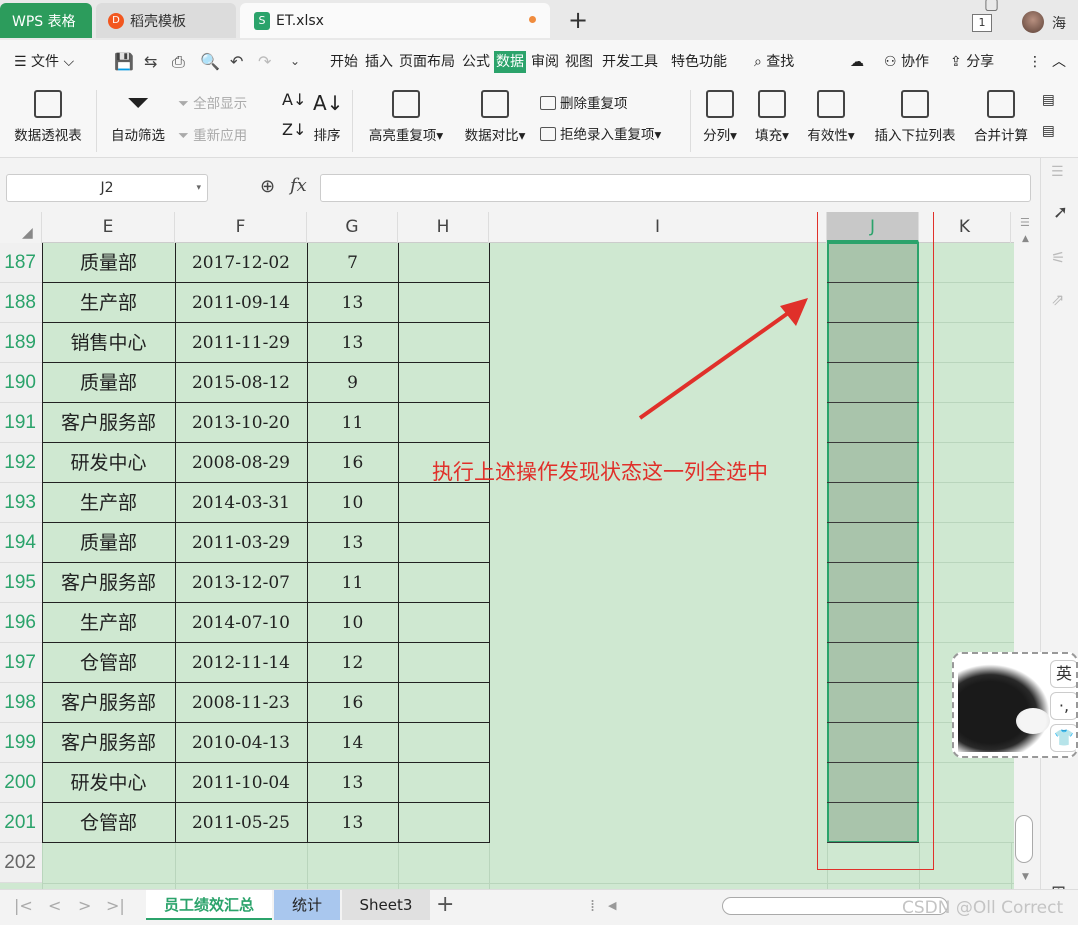  I want to click on row-header: 187, so click(21, 263).